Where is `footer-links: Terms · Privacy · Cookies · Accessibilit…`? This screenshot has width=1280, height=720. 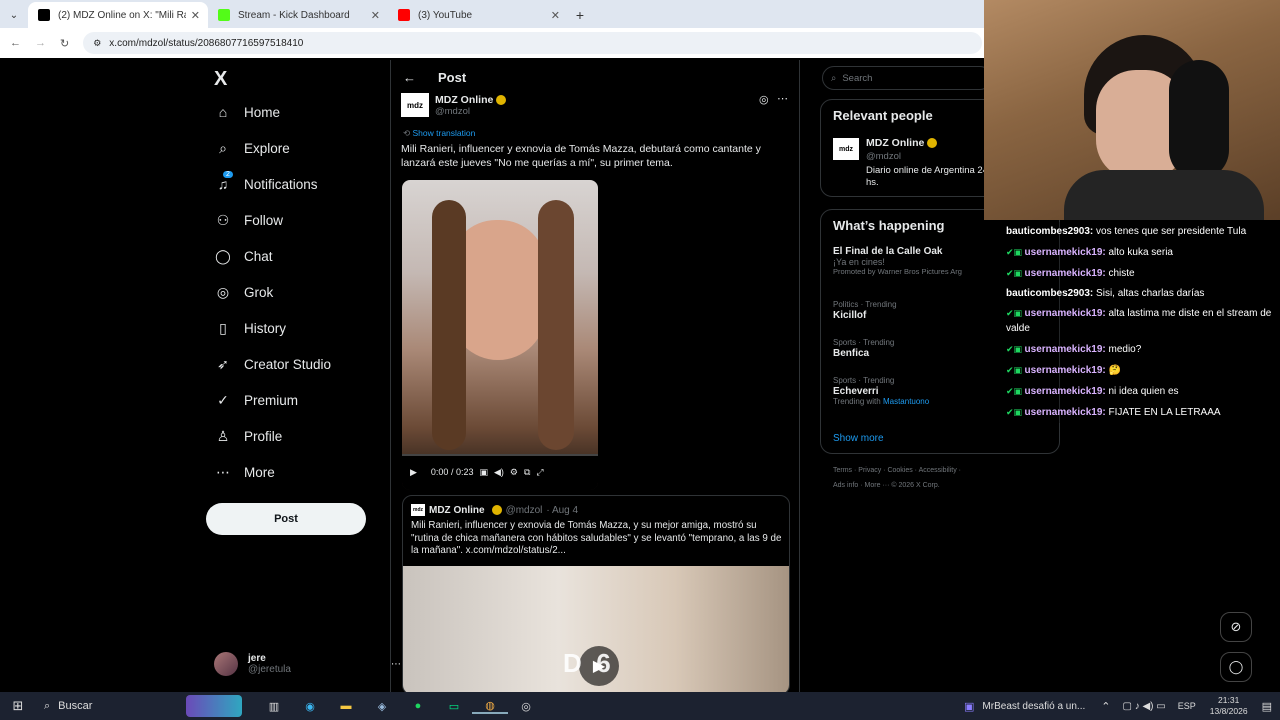 footer-links: Terms · Privacy · Cookies · Accessibilit… is located at coordinates (897, 470).